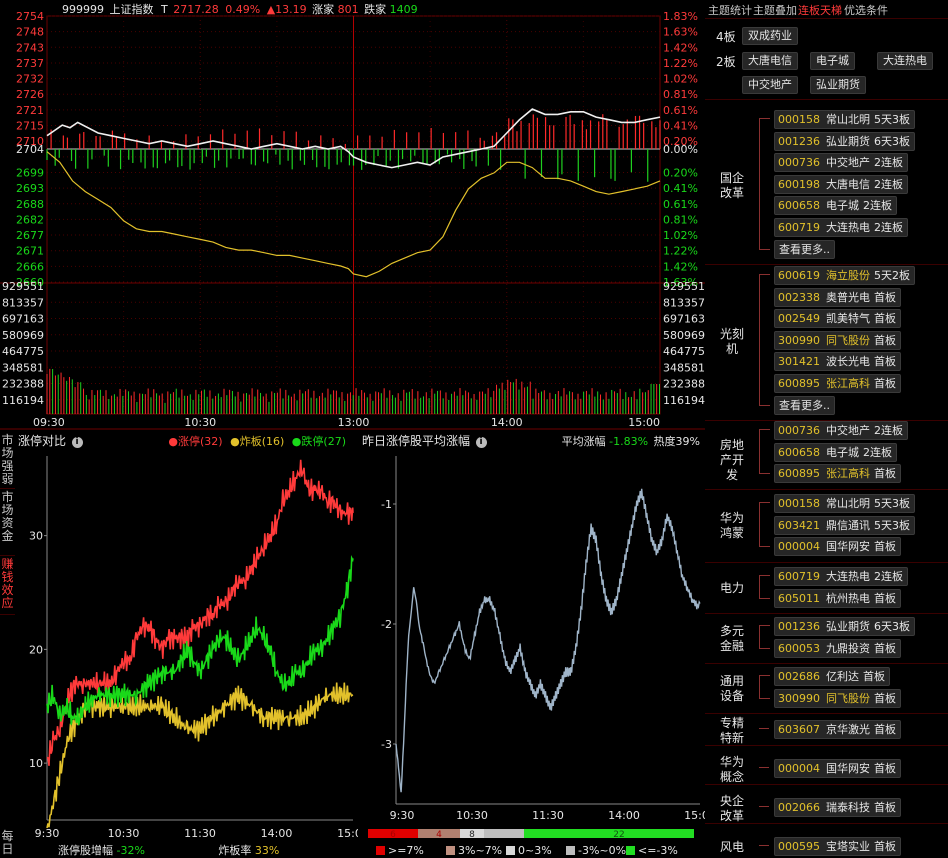 This screenshot has height=858, width=948. Describe the element at coordinates (799, 206) in the screenshot. I see `stock-code: 600658` at that location.